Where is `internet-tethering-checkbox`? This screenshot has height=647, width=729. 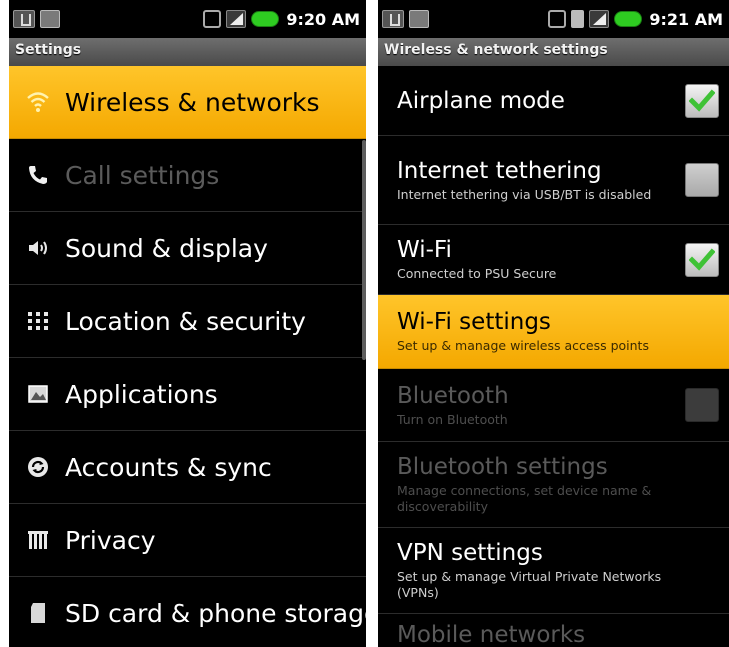
internet-tethering-checkbox is located at coordinates (702, 180).